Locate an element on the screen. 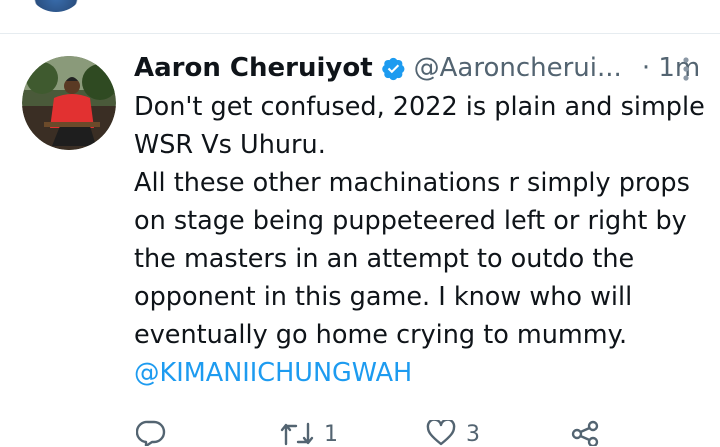 The image size is (720, 447). retweet-icon is located at coordinates (297, 434).